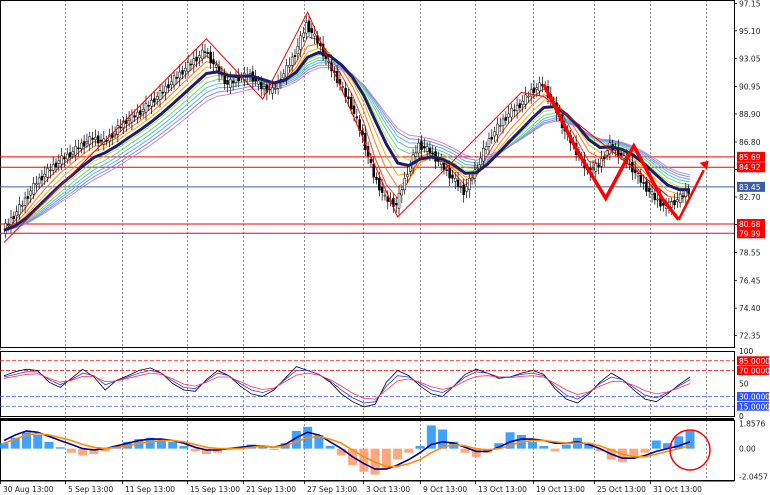 Image resolution: width=770 pixels, height=495 pixels. I want to click on price-tick-label: 86.80, so click(750, 142).